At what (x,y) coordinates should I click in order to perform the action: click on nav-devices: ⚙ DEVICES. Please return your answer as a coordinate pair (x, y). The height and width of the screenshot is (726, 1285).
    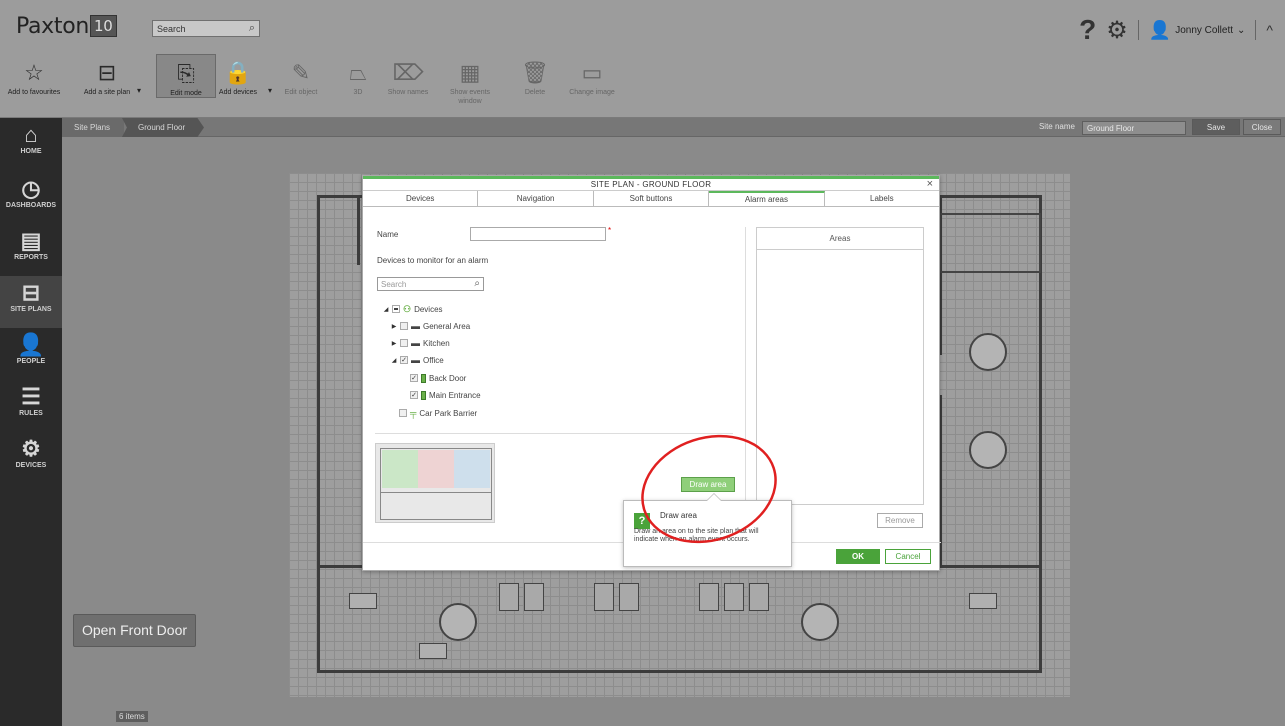
    Looking at the image, I should click on (31, 452).